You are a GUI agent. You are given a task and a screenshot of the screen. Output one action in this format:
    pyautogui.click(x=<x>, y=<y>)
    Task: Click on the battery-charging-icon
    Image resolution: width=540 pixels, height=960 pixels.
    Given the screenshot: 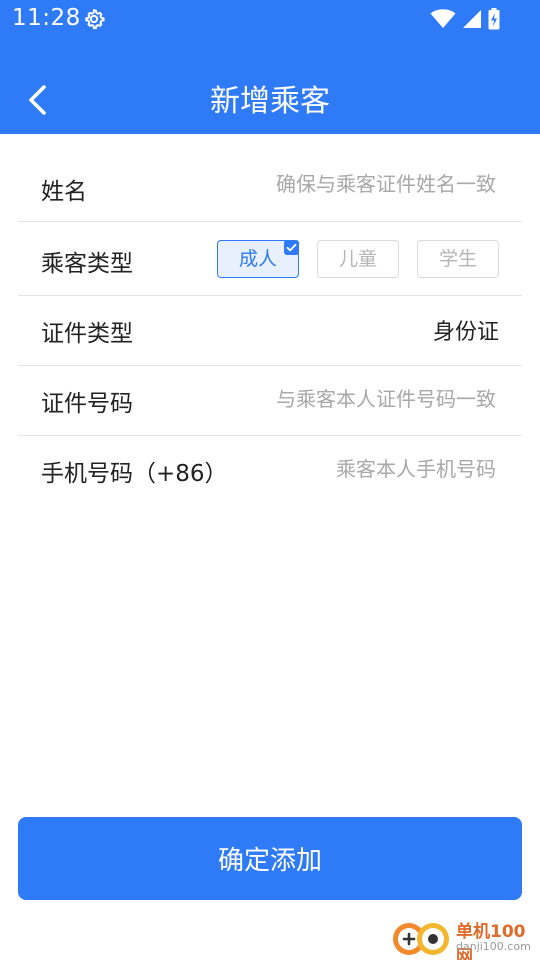 What is the action you would take?
    pyautogui.click(x=494, y=19)
    